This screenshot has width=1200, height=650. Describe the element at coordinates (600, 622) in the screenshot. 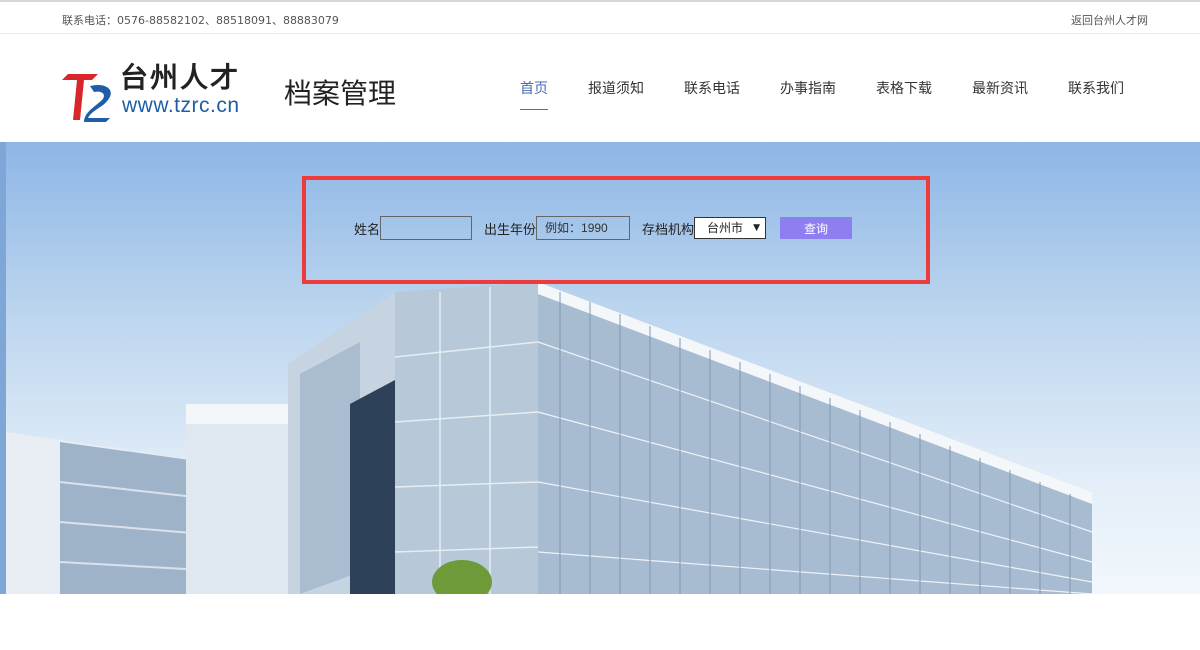

I see `page-footer-space` at that location.